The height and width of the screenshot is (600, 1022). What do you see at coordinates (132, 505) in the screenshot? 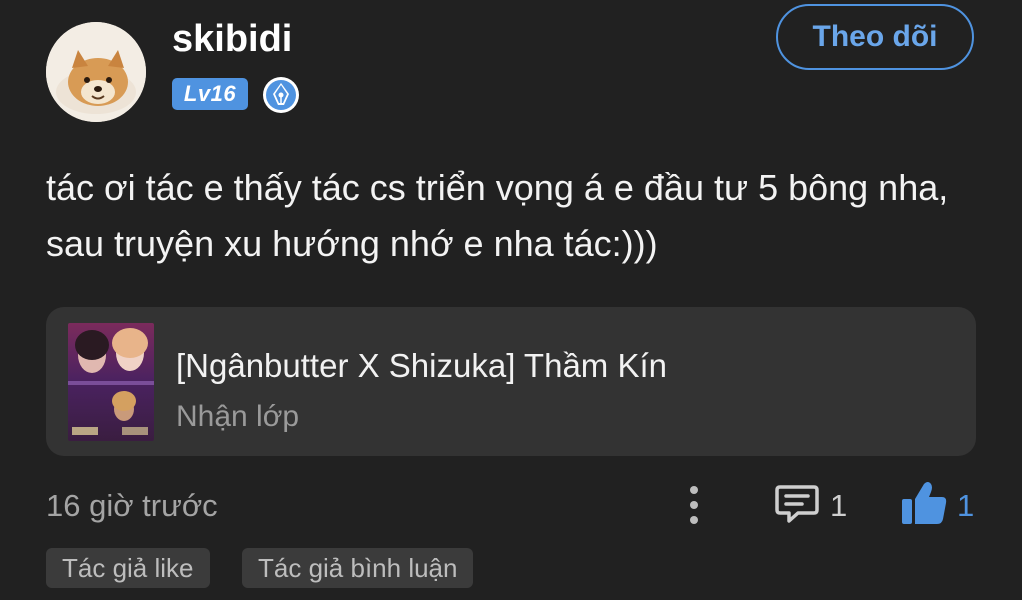
I see `timestamp: 16 giờ trước` at bounding box center [132, 505].